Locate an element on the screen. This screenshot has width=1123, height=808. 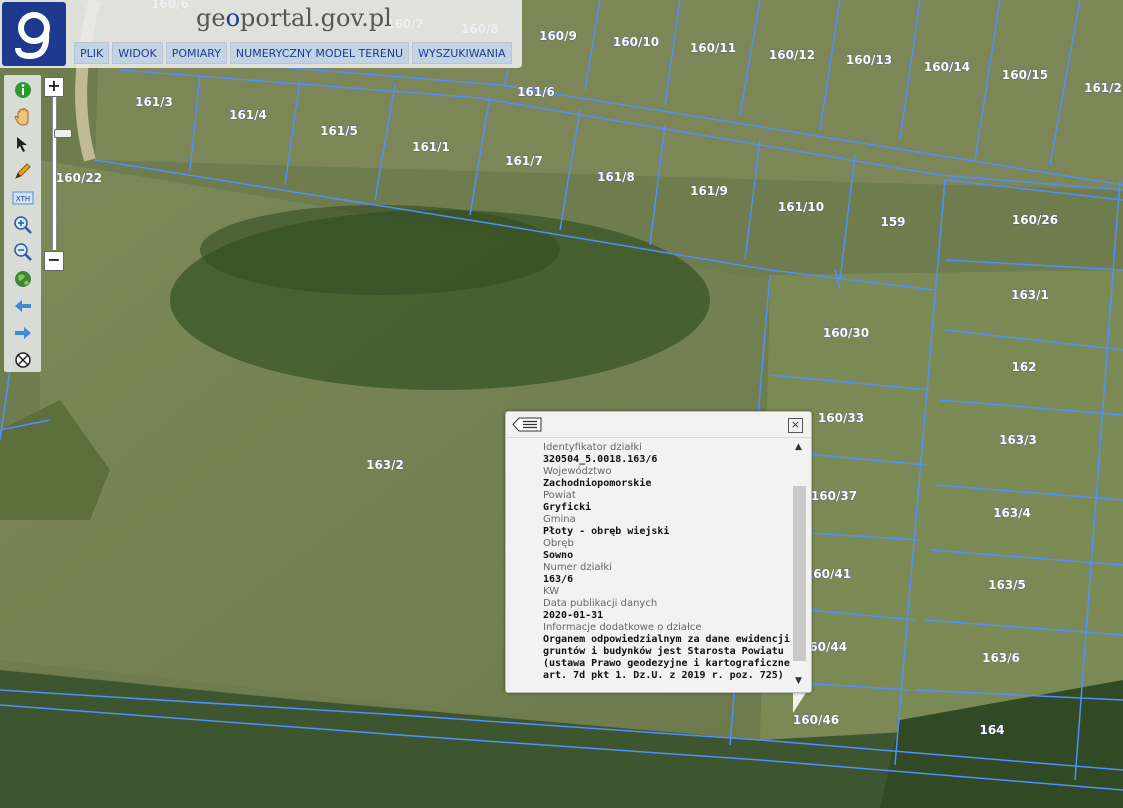
field-label: Województwo is located at coordinates (577, 471).